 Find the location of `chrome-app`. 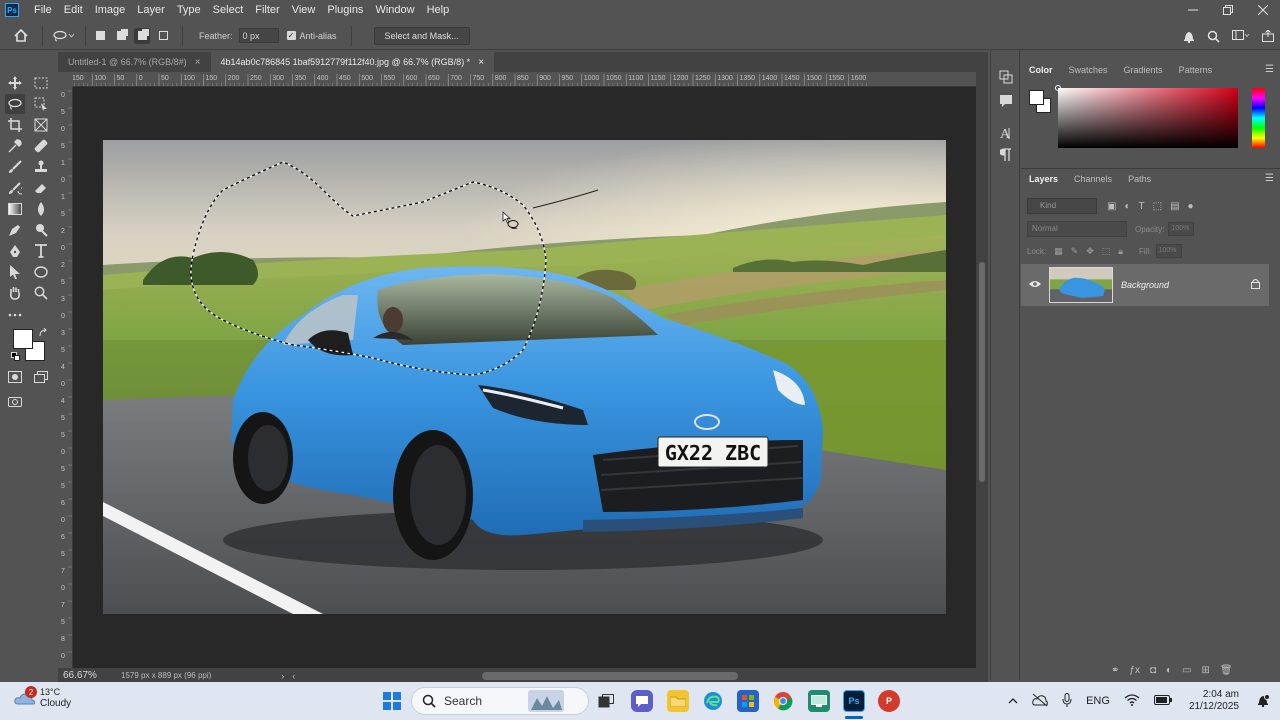

chrome-app is located at coordinates (783, 701).